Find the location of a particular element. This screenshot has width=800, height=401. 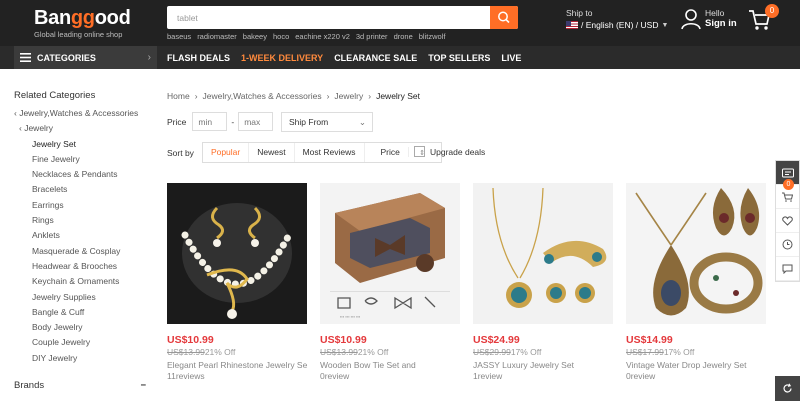

ship-from-label: Ship From is located at coordinates (309, 122).